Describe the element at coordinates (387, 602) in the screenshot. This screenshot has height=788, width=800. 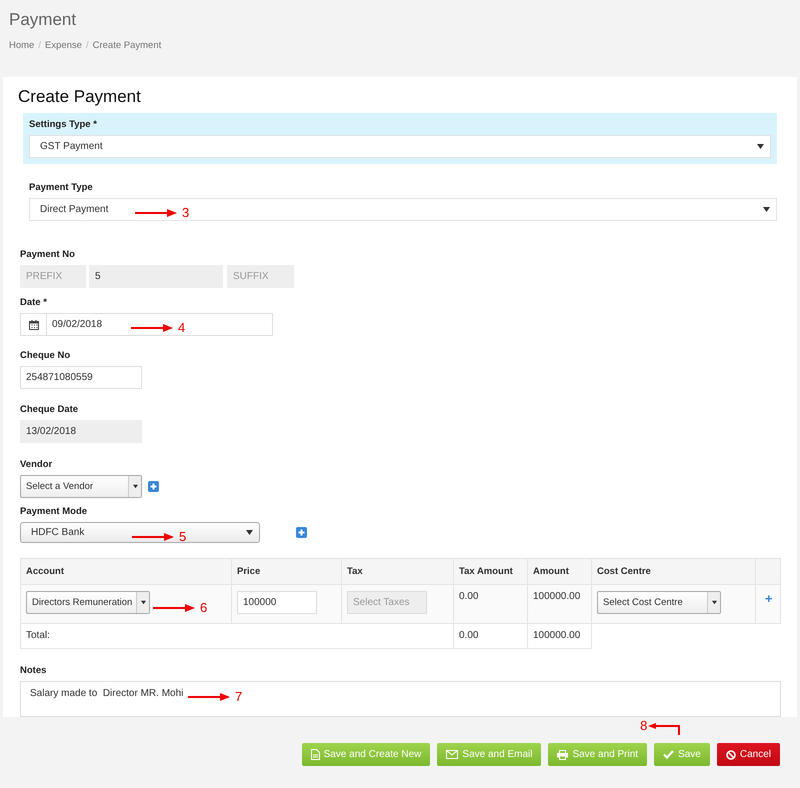
I see `tax-field: Select Taxes` at that location.